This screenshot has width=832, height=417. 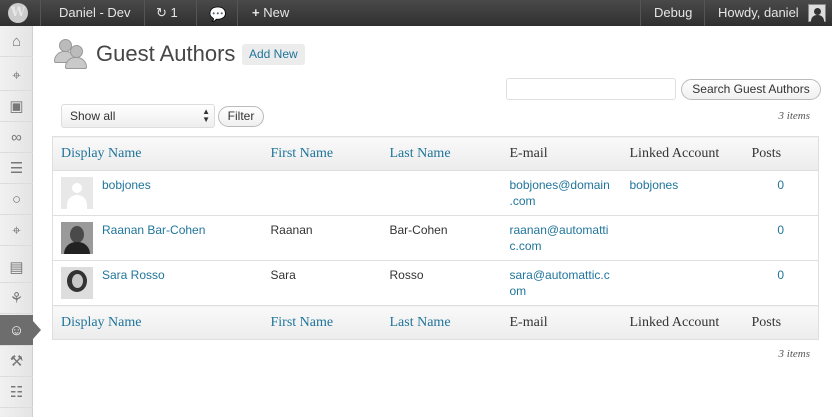 I want to click on filter-select: Show all ▲ ▼, so click(x=138, y=116).